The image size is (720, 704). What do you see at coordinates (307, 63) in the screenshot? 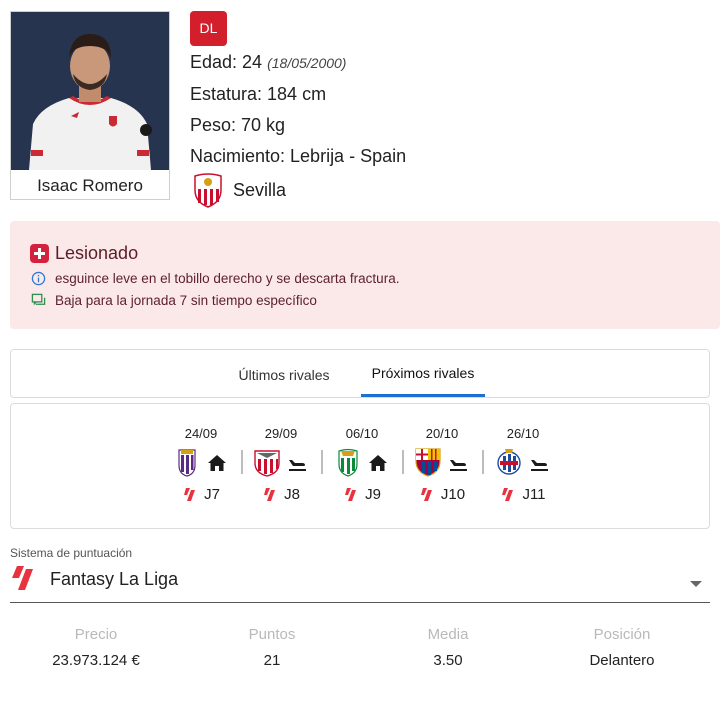
I see `date-of-birth: (18/05/2000)` at bounding box center [307, 63].